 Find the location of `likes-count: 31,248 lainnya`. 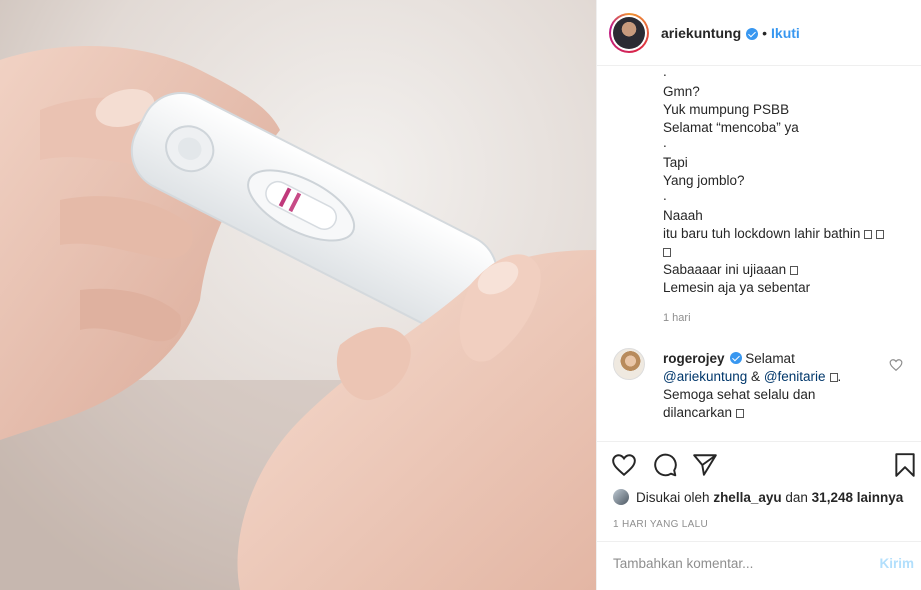

likes-count: 31,248 lainnya is located at coordinates (858, 497).